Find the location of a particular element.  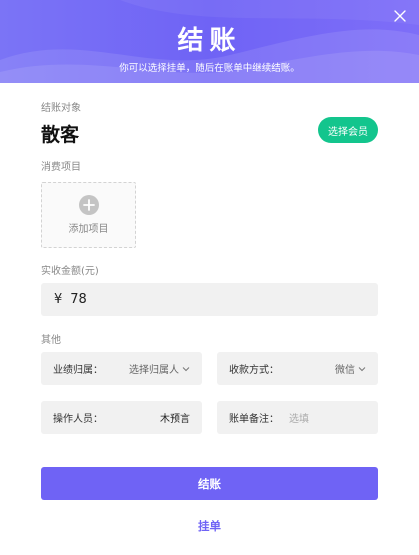

payment-value: 微信 is located at coordinates (345, 370).